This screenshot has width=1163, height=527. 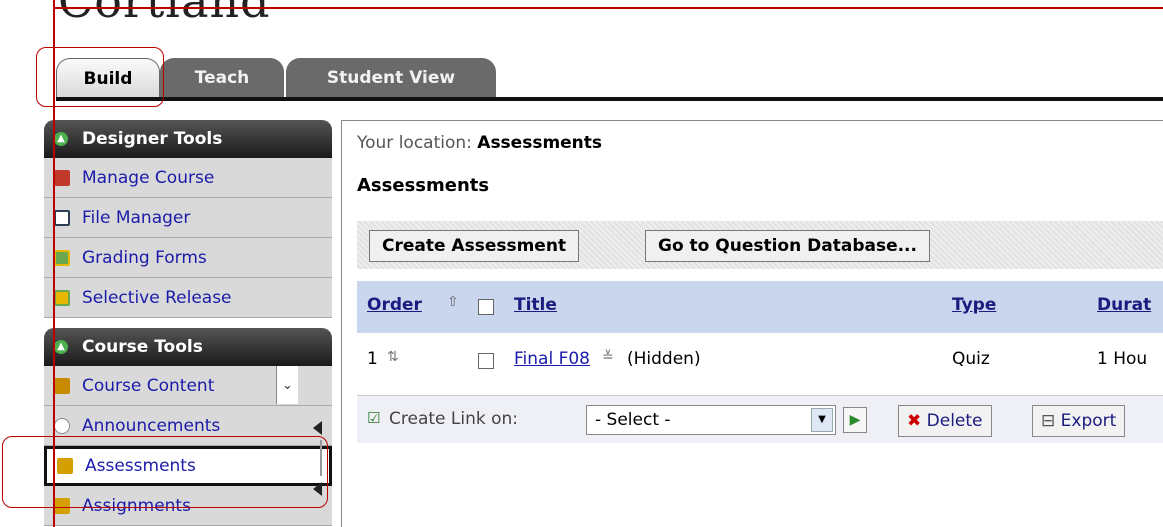 What do you see at coordinates (664, 359) in the screenshot?
I see `hidden-status: (Hidden)` at bounding box center [664, 359].